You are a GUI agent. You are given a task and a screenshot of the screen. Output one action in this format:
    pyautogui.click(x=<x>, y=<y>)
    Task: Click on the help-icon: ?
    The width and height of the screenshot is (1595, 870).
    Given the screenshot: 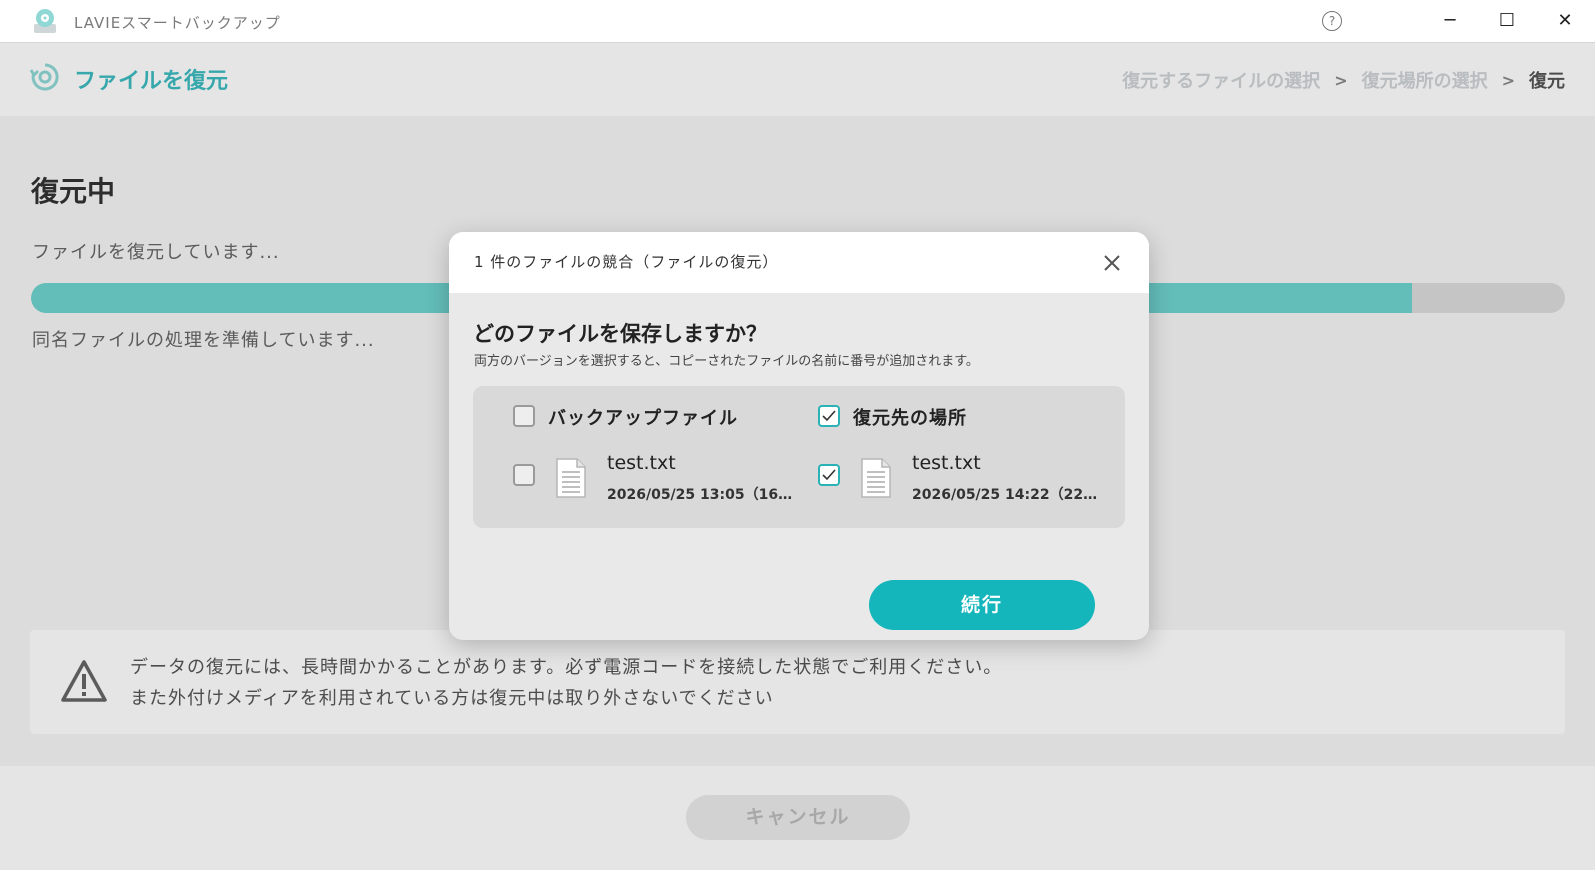 What is the action you would take?
    pyautogui.click(x=1332, y=21)
    